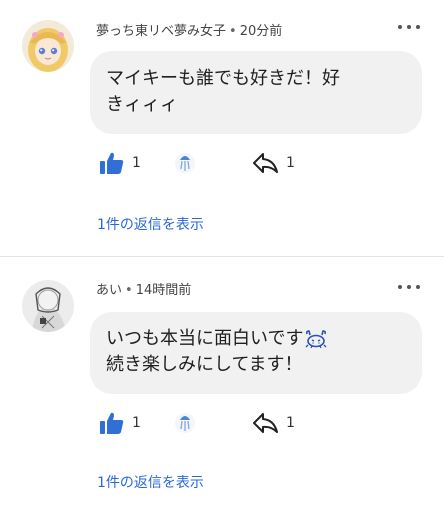 The height and width of the screenshot is (512, 444). I want to click on timestamp: 20分前, so click(261, 31).